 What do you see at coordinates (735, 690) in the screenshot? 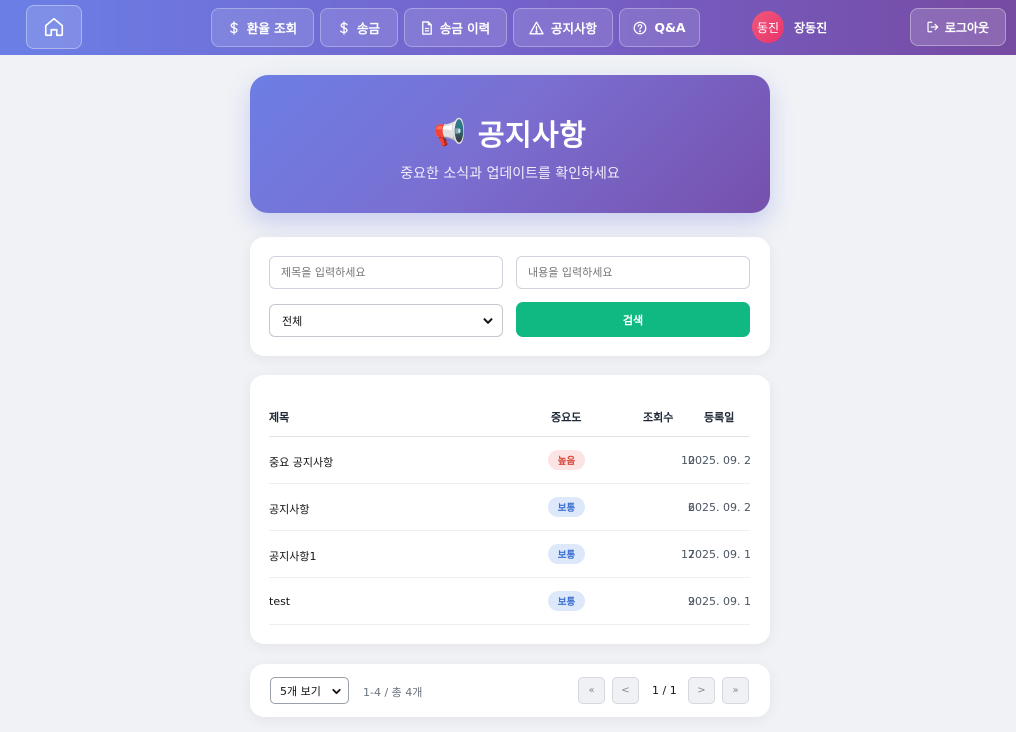
I see `last-page-button: »` at bounding box center [735, 690].